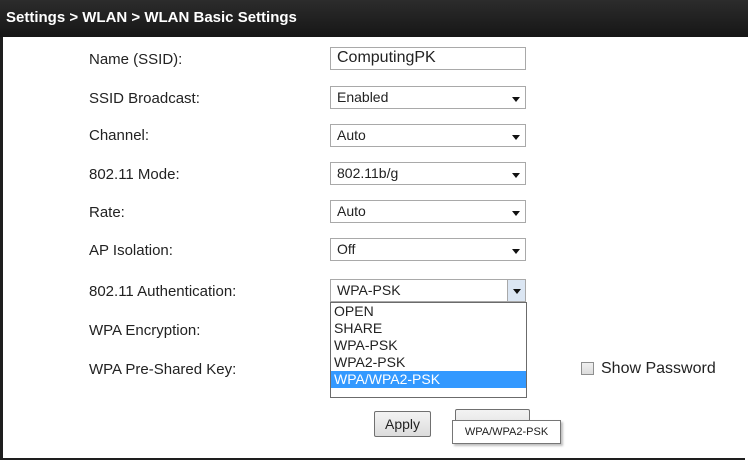 This screenshot has width=748, height=462. Describe the element at coordinates (163, 291) in the screenshot. I see `authentication-label: 802.11 Authentication:` at that location.